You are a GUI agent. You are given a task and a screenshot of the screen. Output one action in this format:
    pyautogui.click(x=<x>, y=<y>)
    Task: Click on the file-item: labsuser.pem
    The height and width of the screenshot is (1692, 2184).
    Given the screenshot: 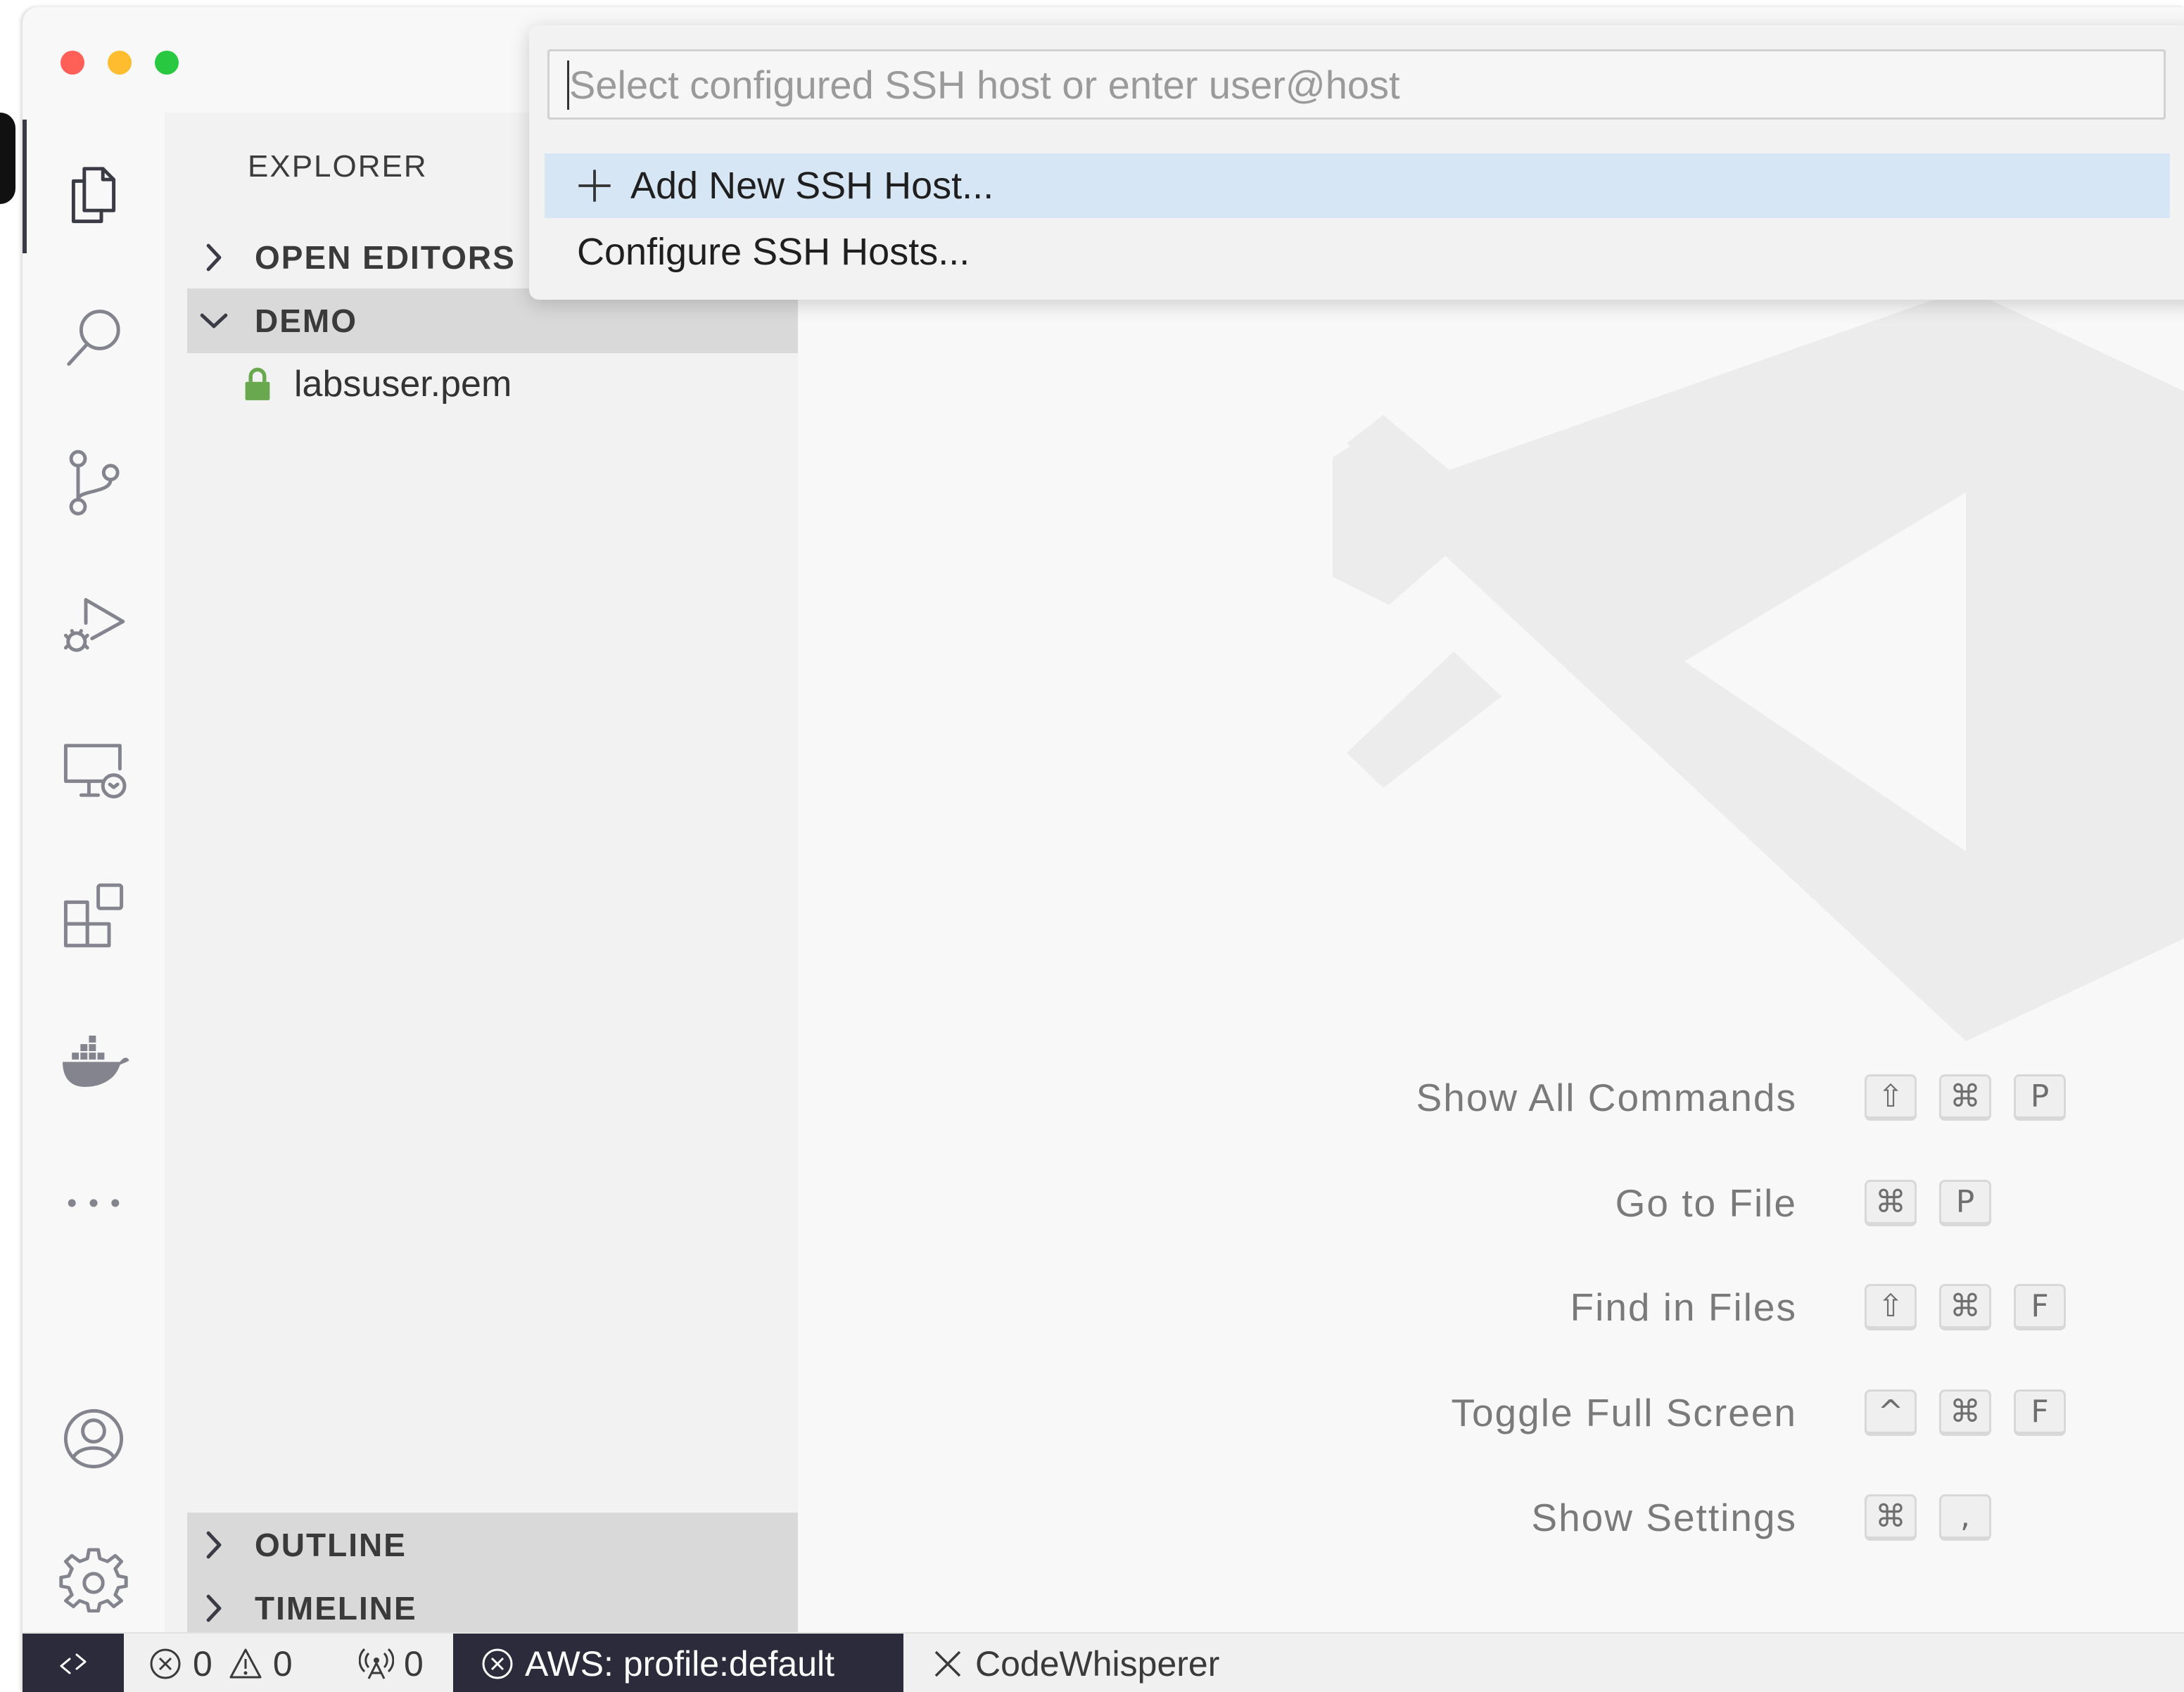 What is the action you would take?
    pyautogui.click(x=493, y=384)
    